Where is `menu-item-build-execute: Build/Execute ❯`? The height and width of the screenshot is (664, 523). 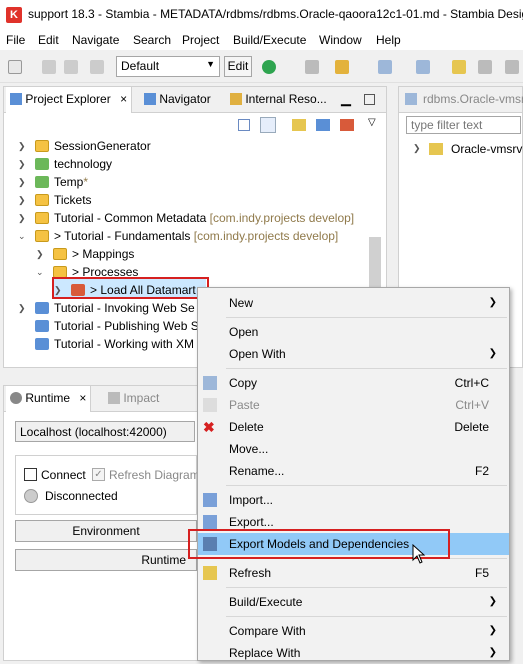 menu-item-build-execute: Build/Execute ❯ is located at coordinates (353, 602).